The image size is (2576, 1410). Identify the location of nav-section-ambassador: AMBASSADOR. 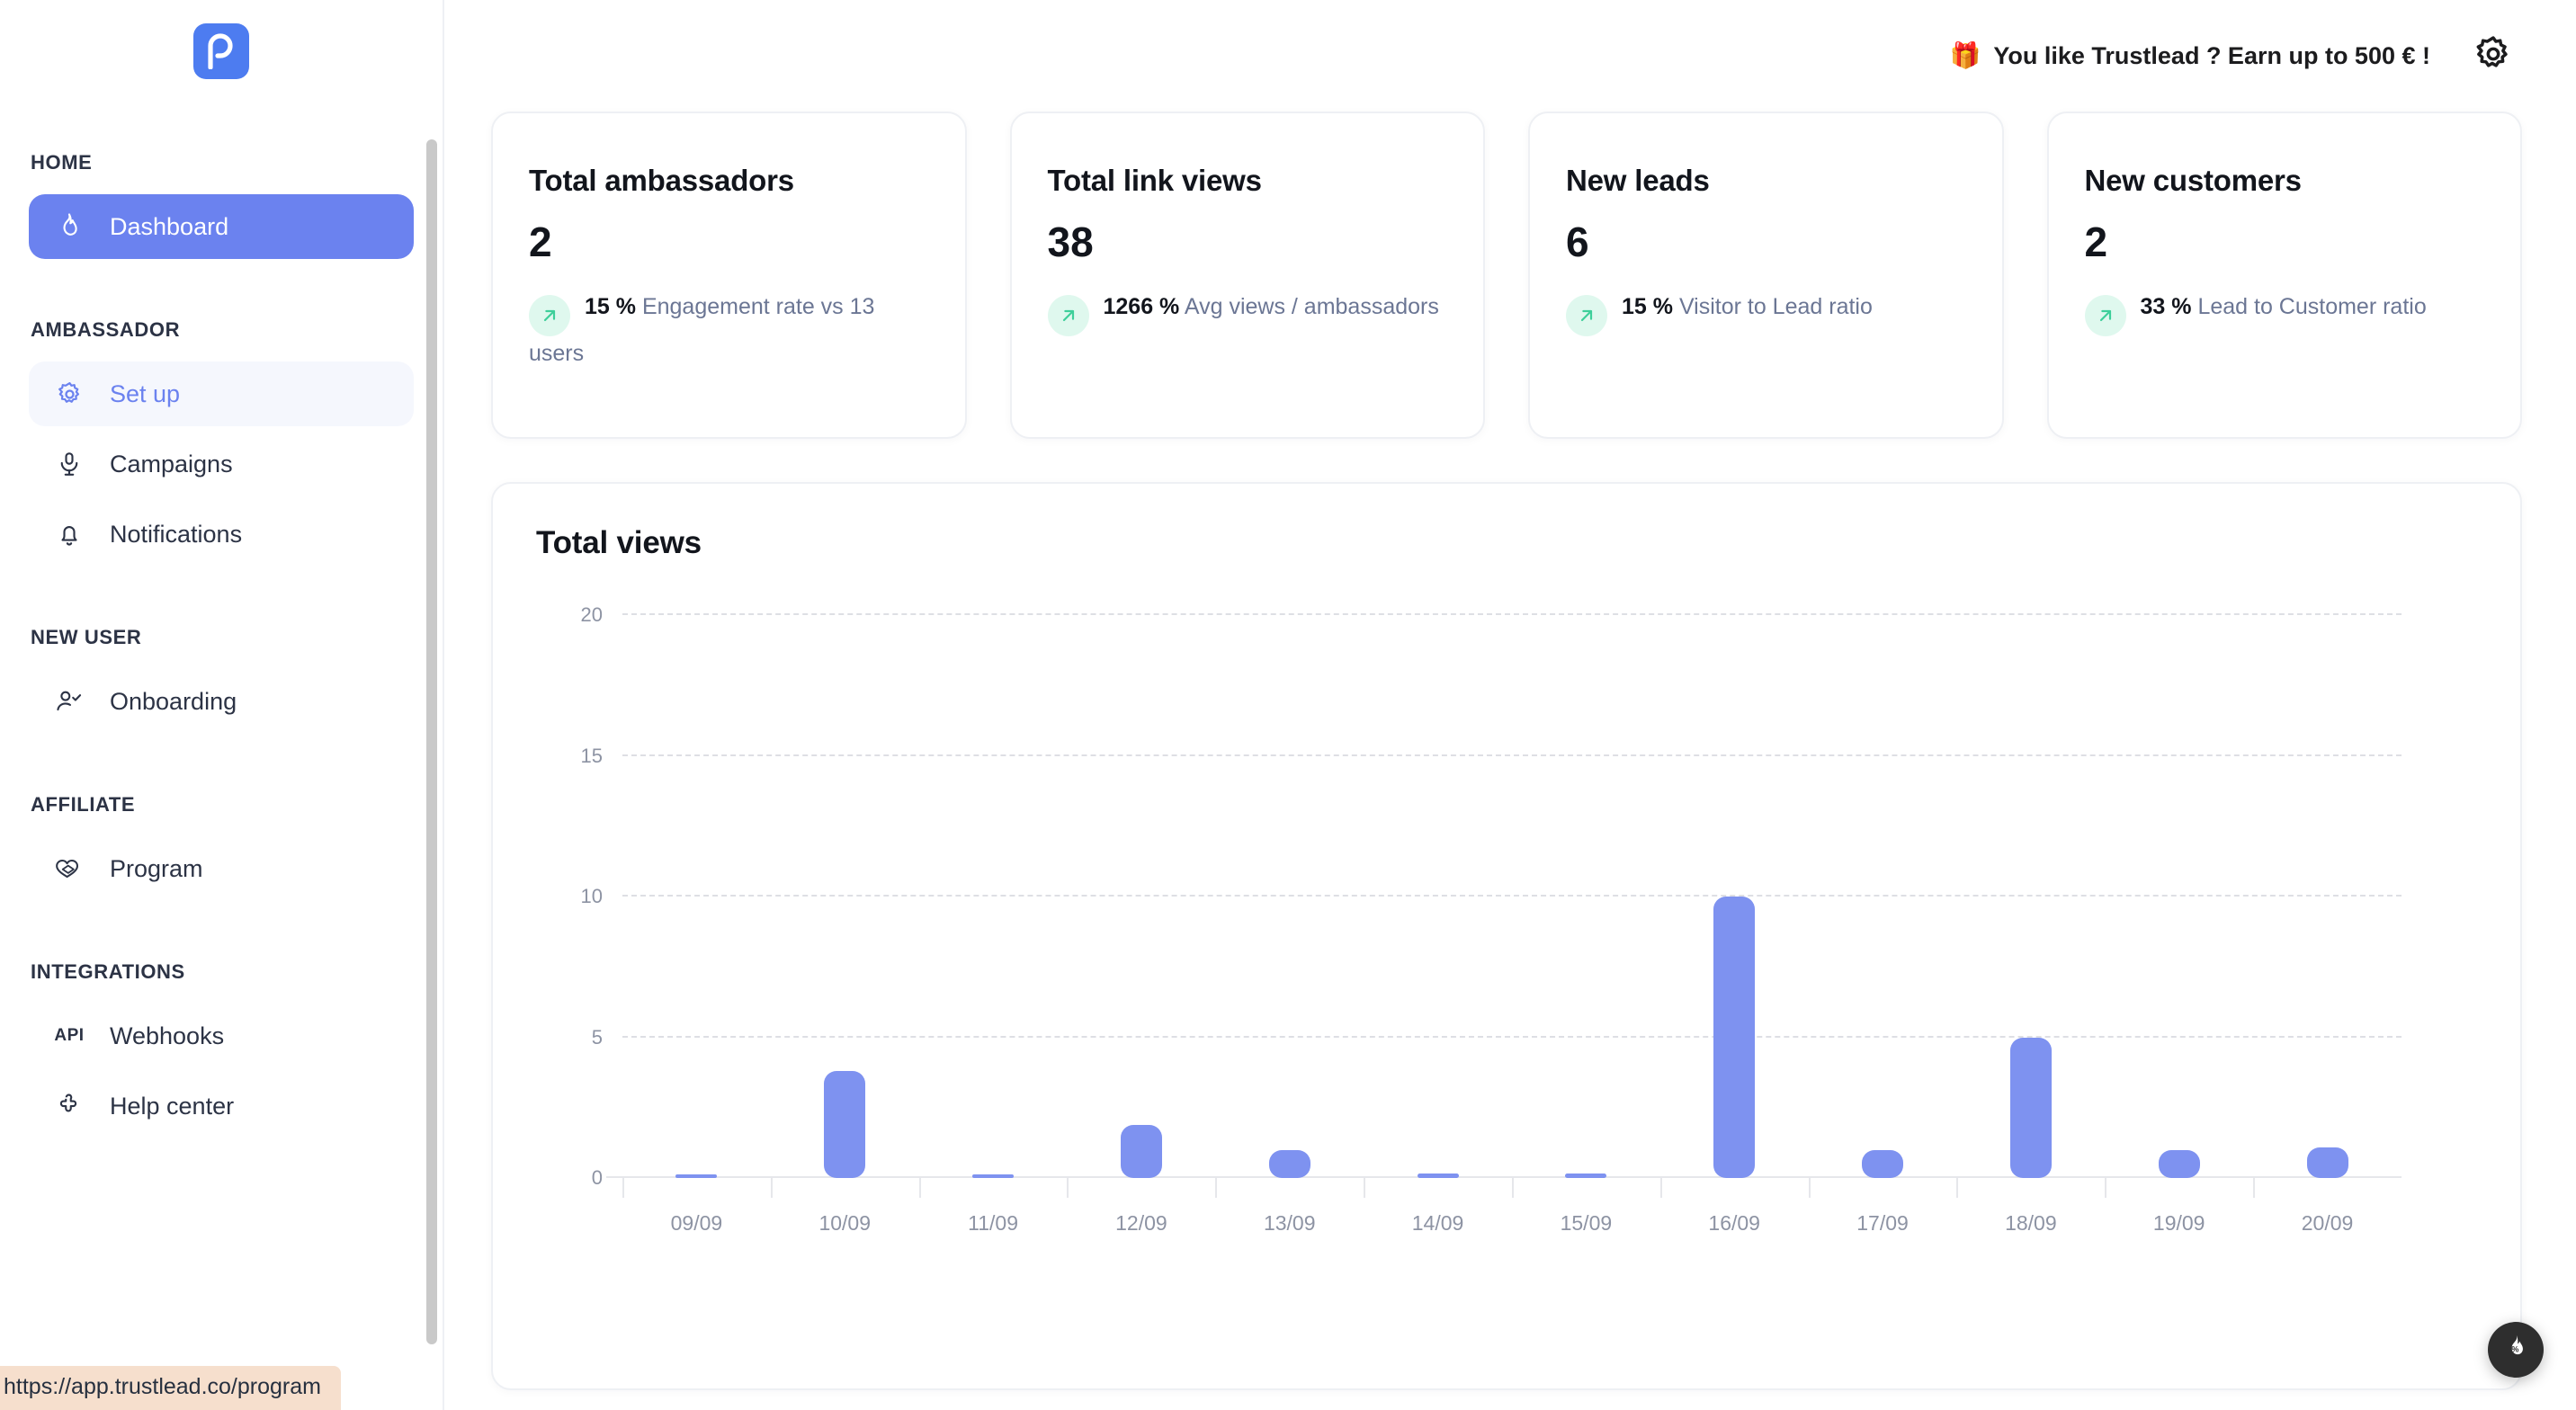
(106, 329).